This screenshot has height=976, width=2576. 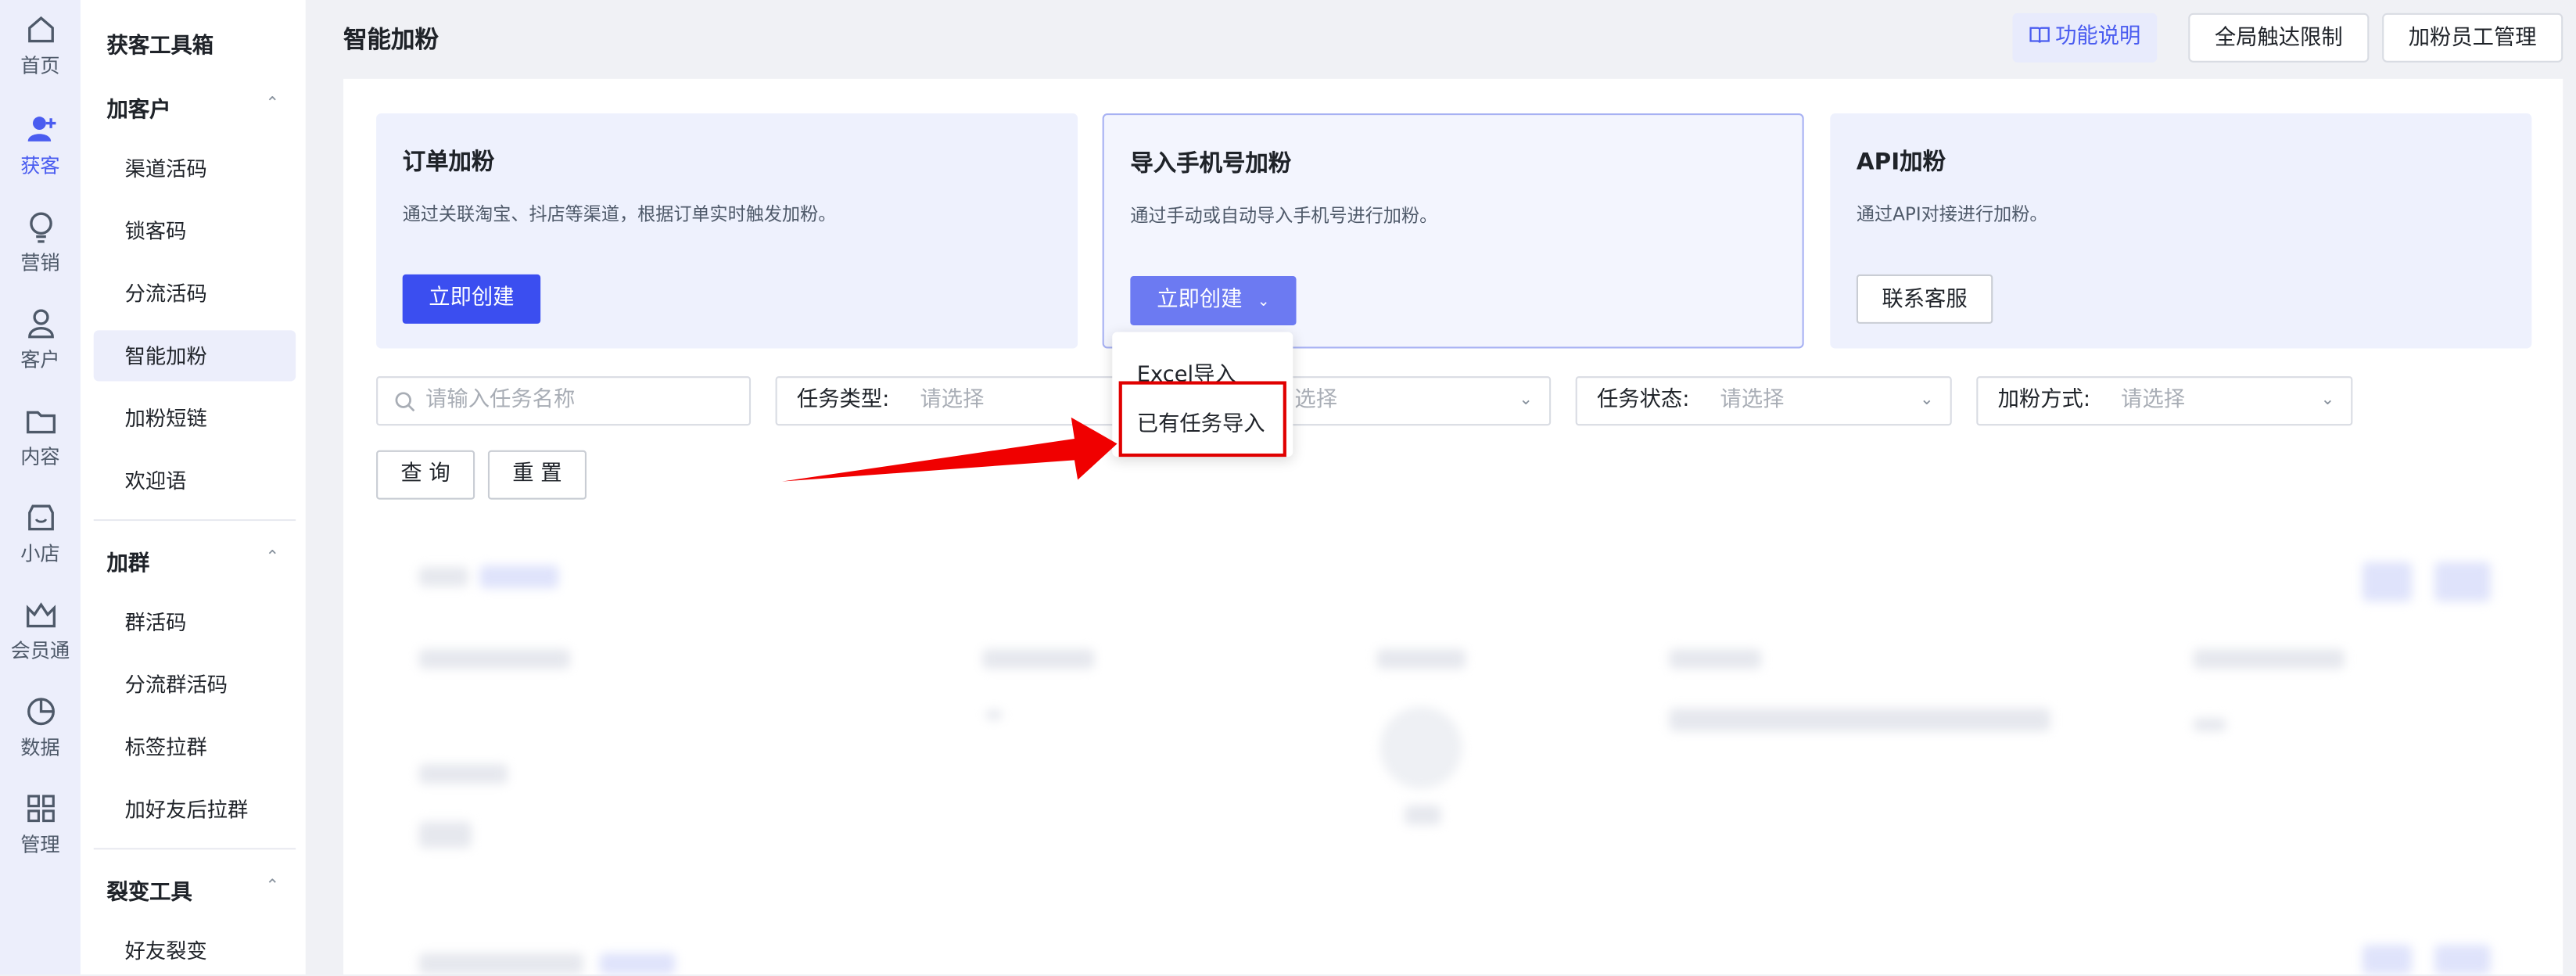 I want to click on sidebar-item-split-code: 分流活码, so click(x=195, y=292).